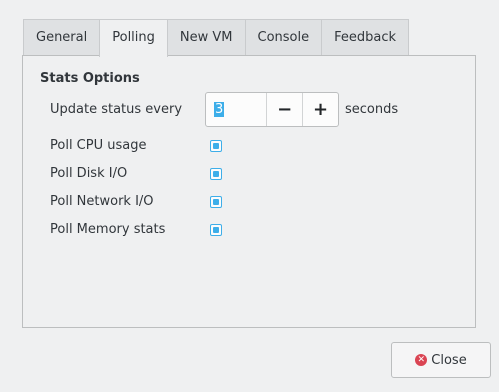 This screenshot has height=392, width=499. What do you see at coordinates (98, 145) in the screenshot?
I see `poll-cpu-label: Poll CPU usage` at bounding box center [98, 145].